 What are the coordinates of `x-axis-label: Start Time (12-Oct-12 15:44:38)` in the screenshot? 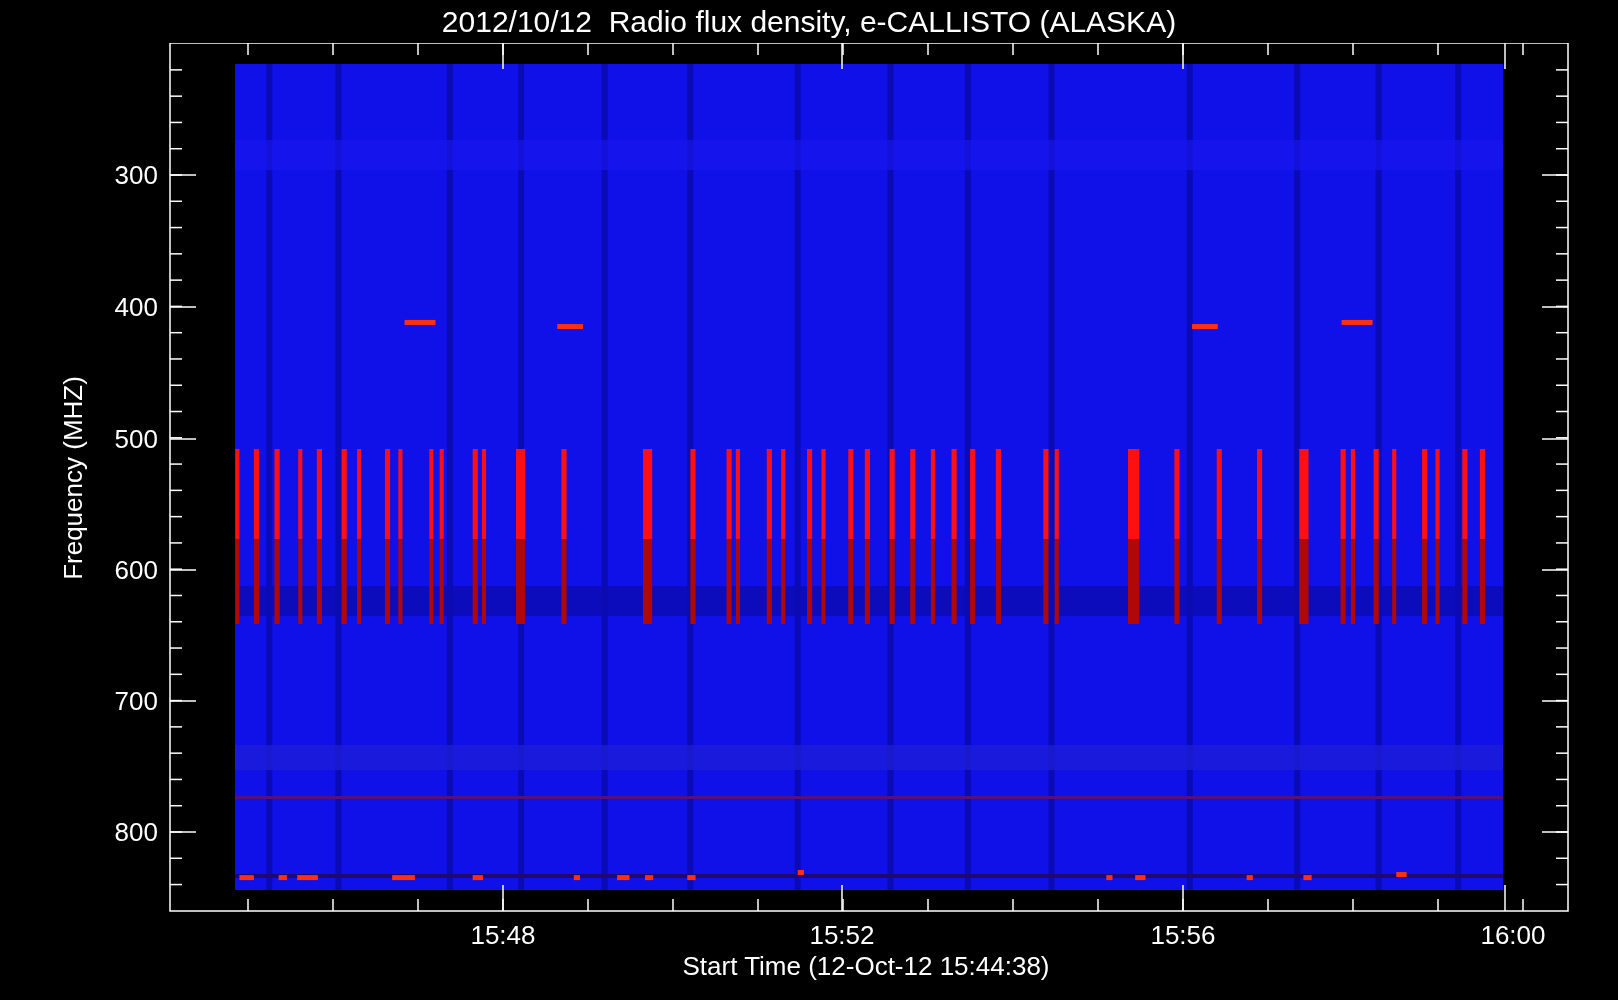 It's located at (866, 966).